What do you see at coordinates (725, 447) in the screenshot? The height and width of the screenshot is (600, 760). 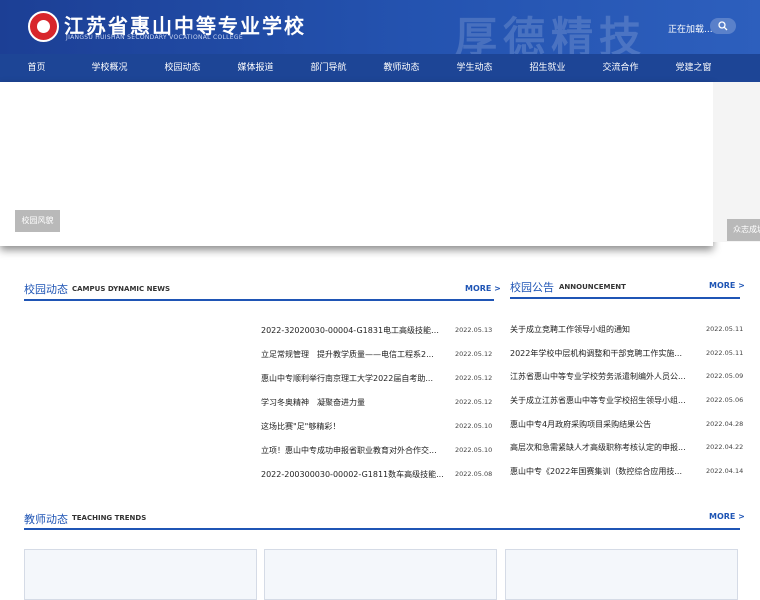 I see `announcement-item-date: 2022.04.22` at bounding box center [725, 447].